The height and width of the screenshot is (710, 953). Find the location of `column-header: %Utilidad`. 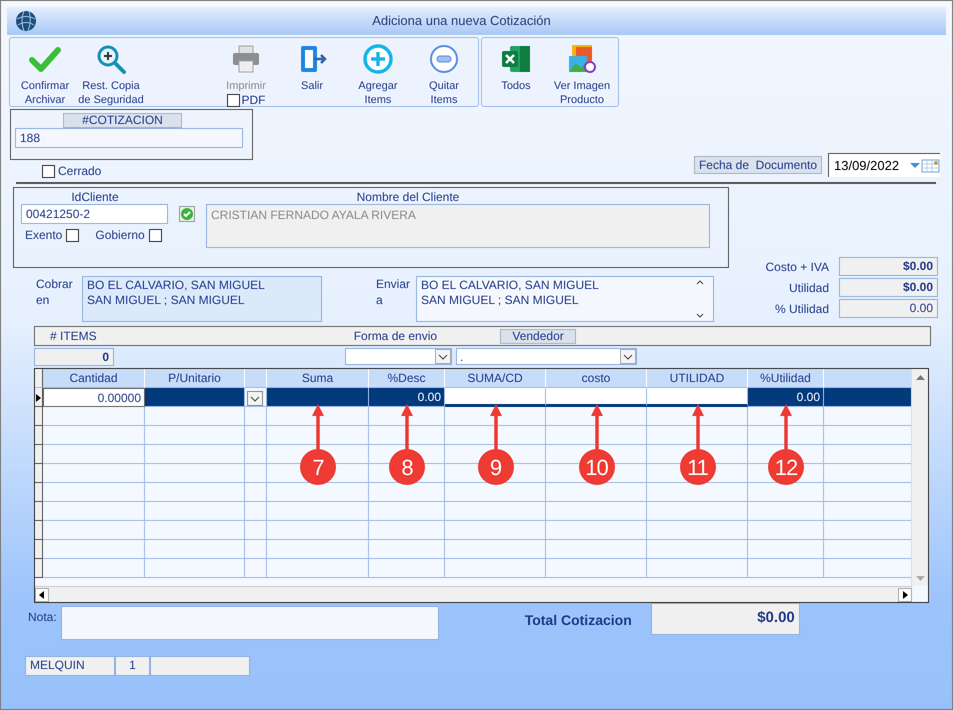

column-header: %Utilidad is located at coordinates (786, 378).